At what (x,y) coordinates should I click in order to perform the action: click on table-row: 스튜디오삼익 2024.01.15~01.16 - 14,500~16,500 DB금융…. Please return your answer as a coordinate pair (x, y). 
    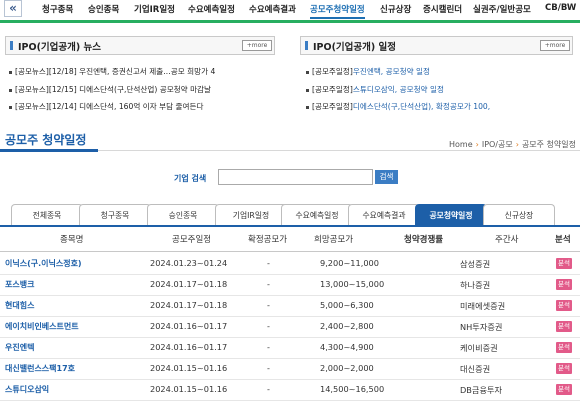
    Looking at the image, I should click on (290, 390).